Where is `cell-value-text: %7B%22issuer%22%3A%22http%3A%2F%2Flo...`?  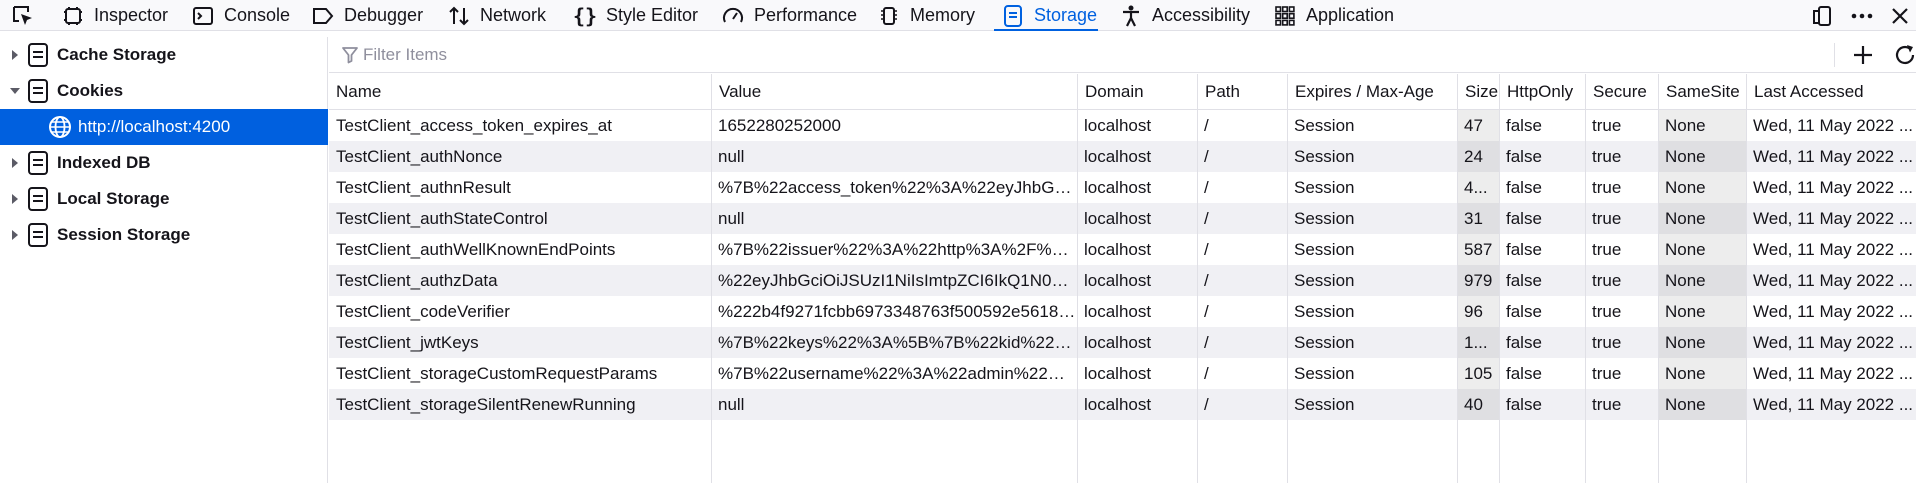
cell-value-text: %7B%22issuer%22%3A%22http%3A%2F%2Flo... is located at coordinates (897, 249).